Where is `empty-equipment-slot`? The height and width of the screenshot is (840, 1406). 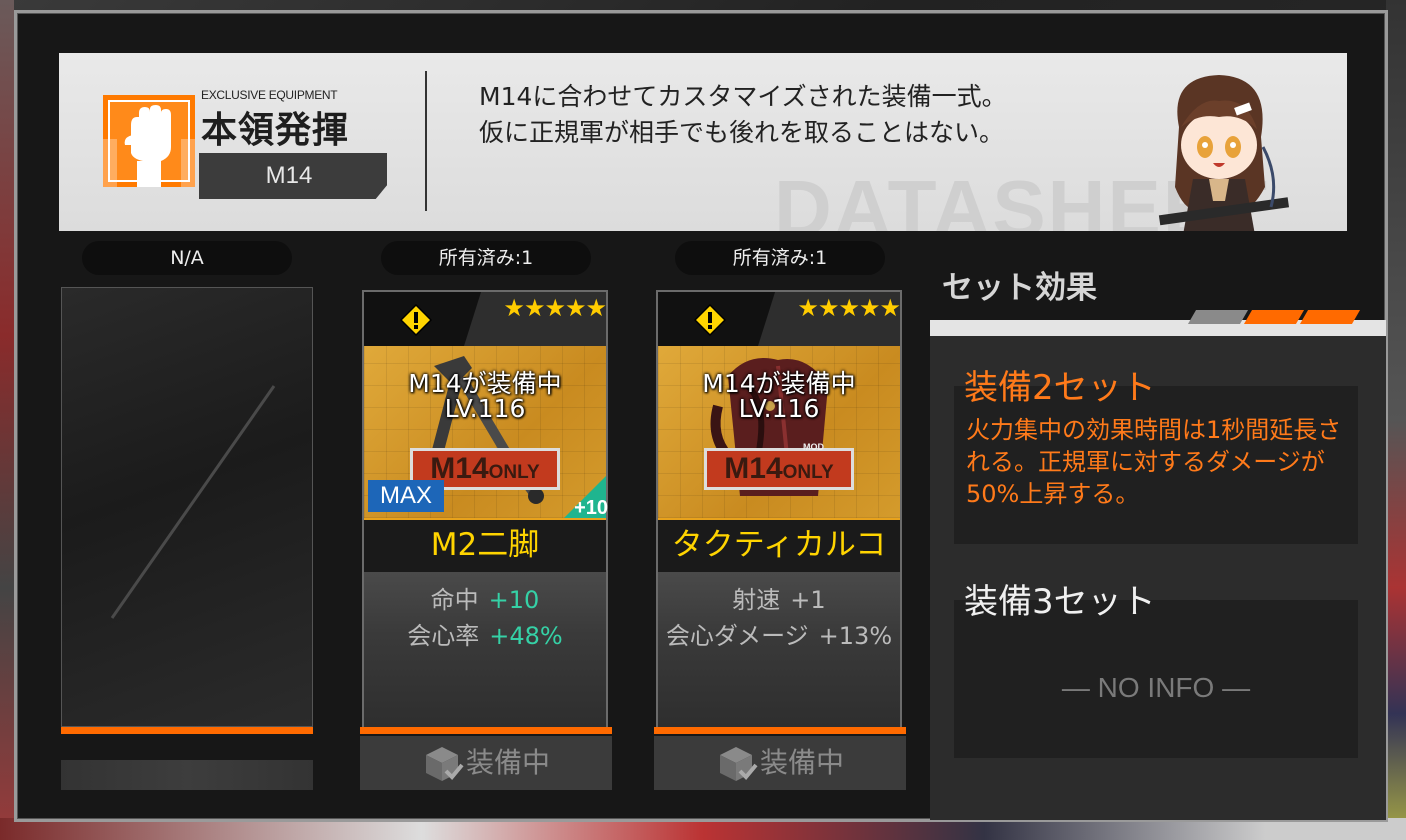 empty-equipment-slot is located at coordinates (187, 507).